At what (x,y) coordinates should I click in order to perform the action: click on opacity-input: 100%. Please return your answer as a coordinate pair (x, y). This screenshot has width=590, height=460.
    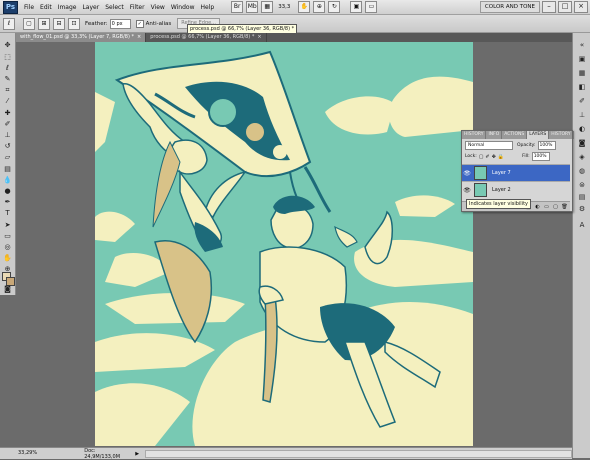
    Looking at the image, I should click on (546, 145).